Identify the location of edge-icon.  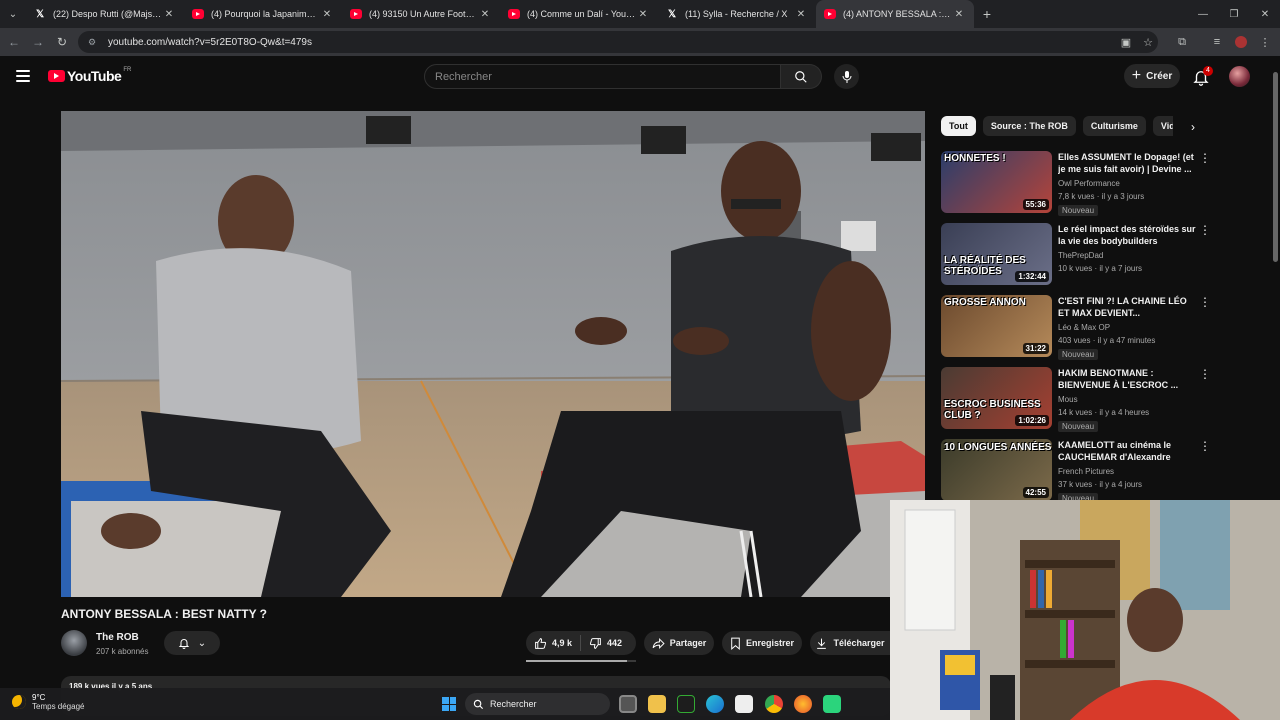
(715, 704).